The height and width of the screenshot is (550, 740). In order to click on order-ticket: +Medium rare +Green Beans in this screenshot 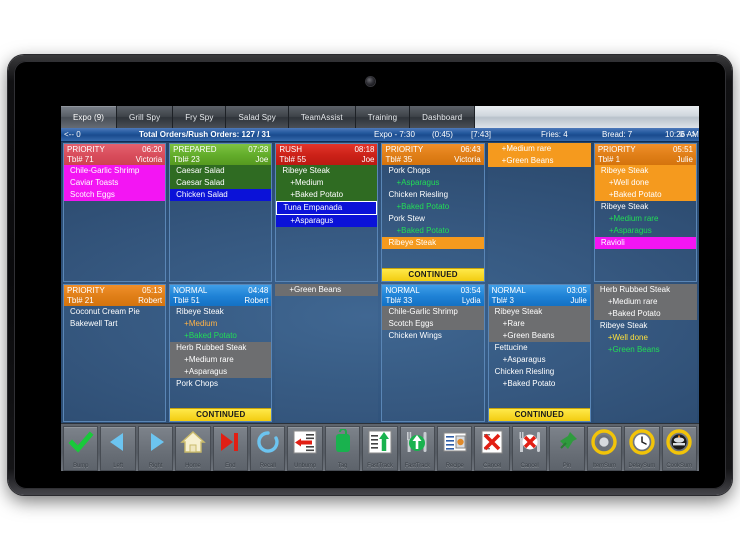, I will do `click(539, 212)`.